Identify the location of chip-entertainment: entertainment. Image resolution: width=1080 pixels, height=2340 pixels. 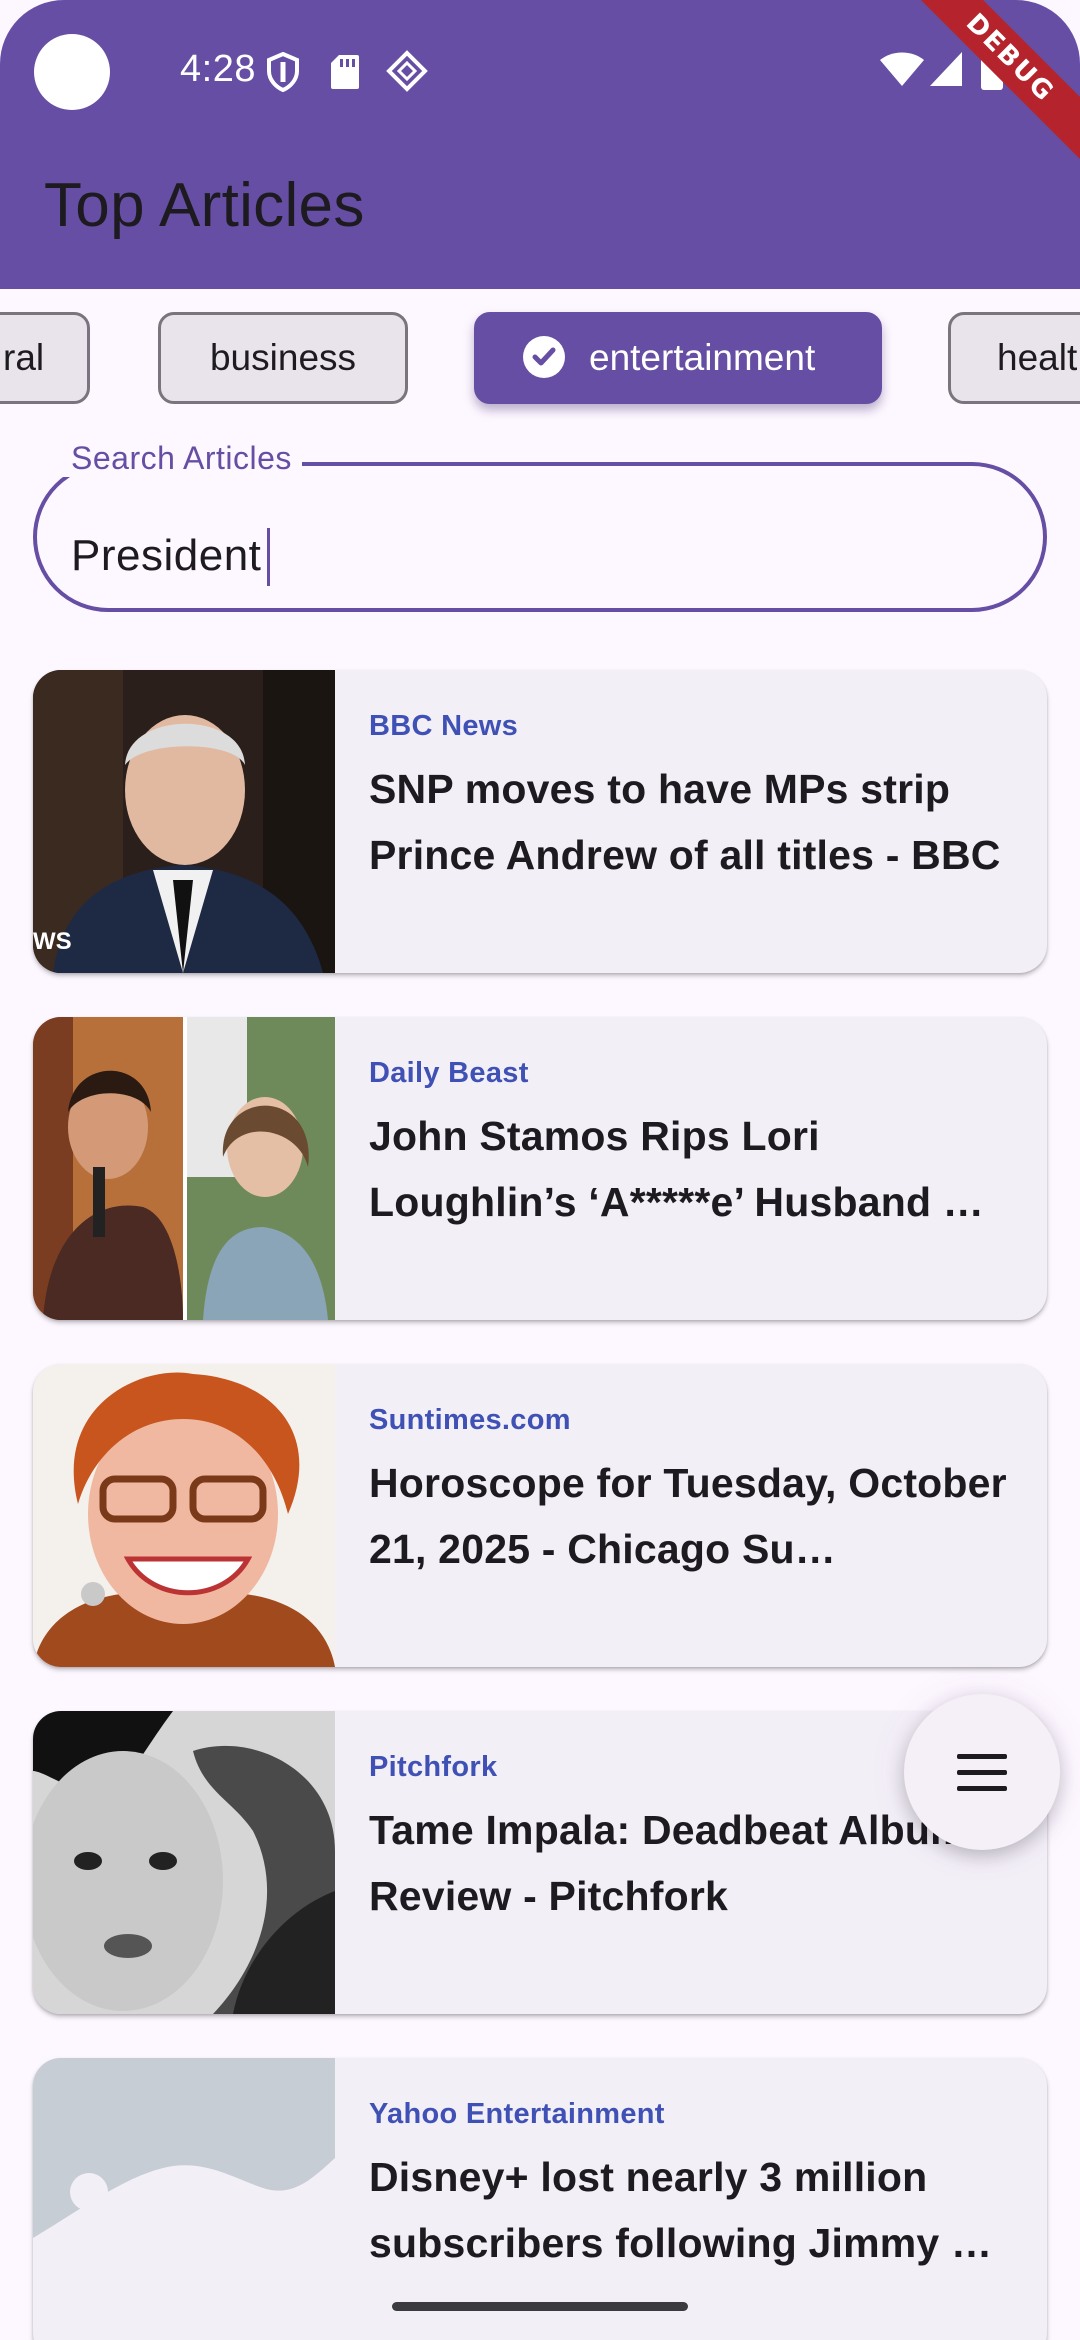
(678, 358).